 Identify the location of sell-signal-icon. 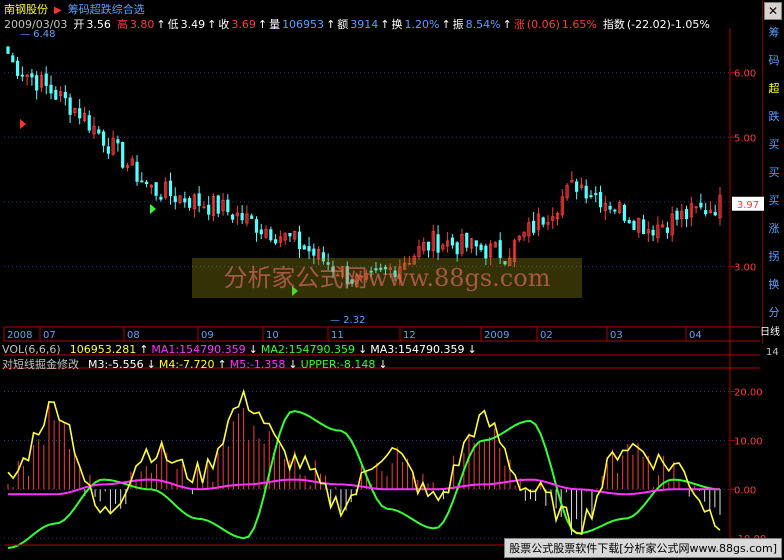
(23, 124).